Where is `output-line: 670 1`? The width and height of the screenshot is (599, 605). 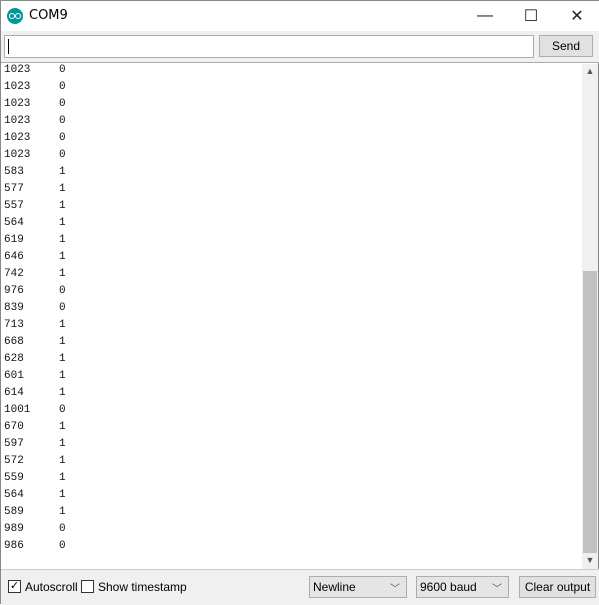 output-line: 670 1 is located at coordinates (35, 429).